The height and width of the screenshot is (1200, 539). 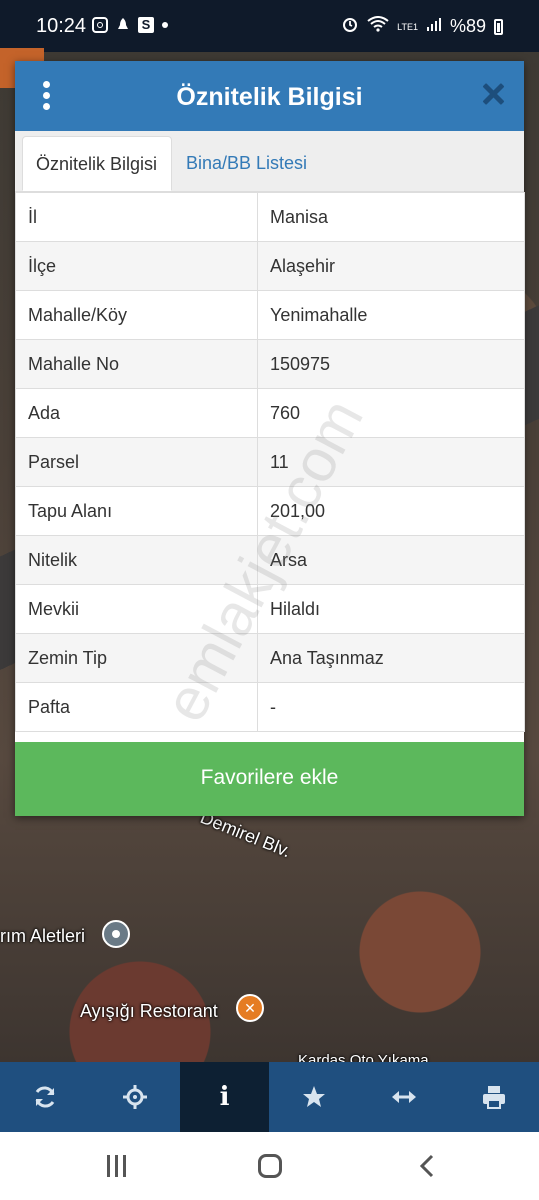 I want to click on info-button: i, so click(x=224, y=1097).